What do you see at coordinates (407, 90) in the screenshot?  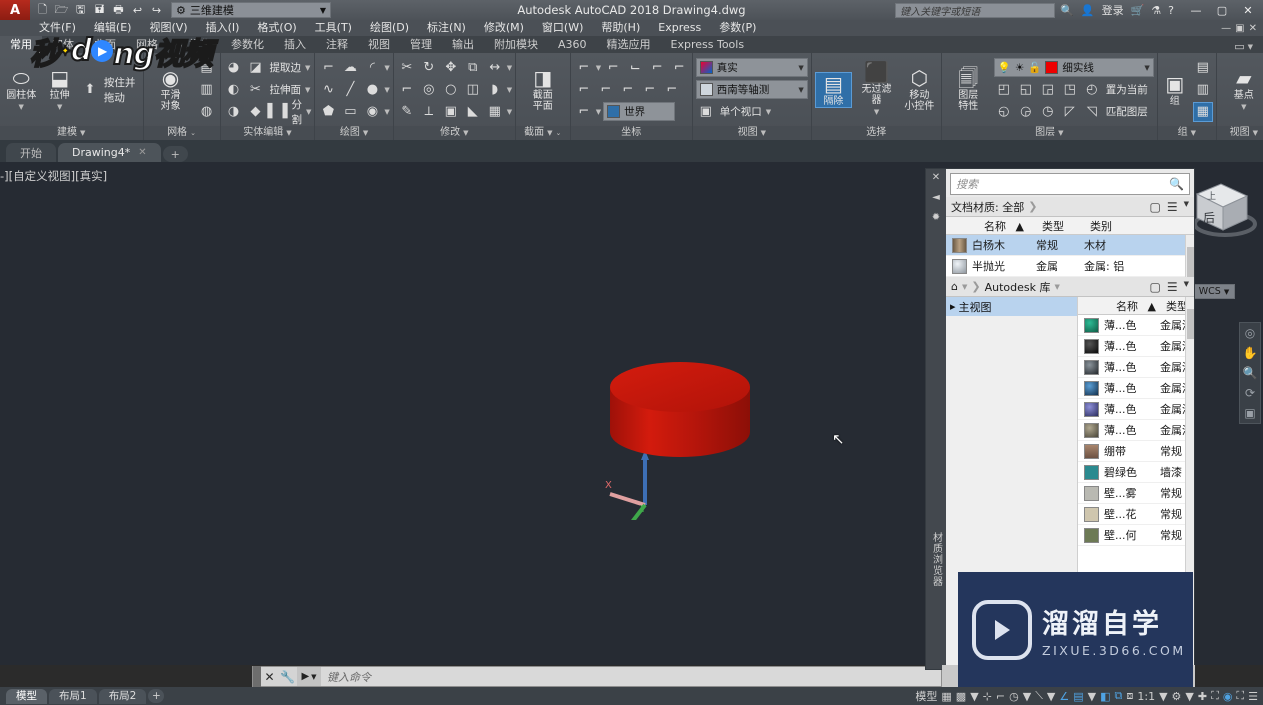 I see `fillet-icon: ⌐` at bounding box center [407, 90].